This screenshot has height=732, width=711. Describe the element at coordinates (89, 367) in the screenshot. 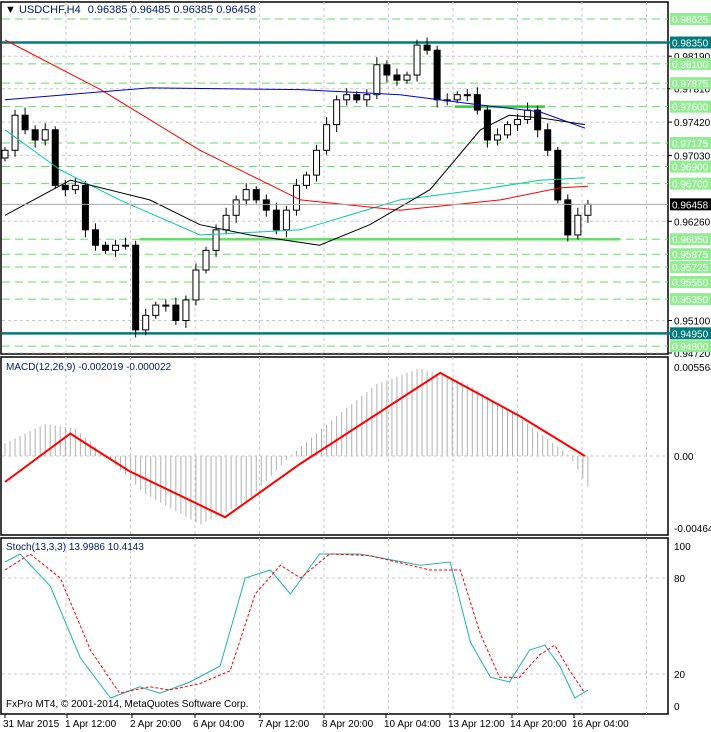

I see `macd-label: MACD(12,26,9) -0.002019 -0.000022` at that location.